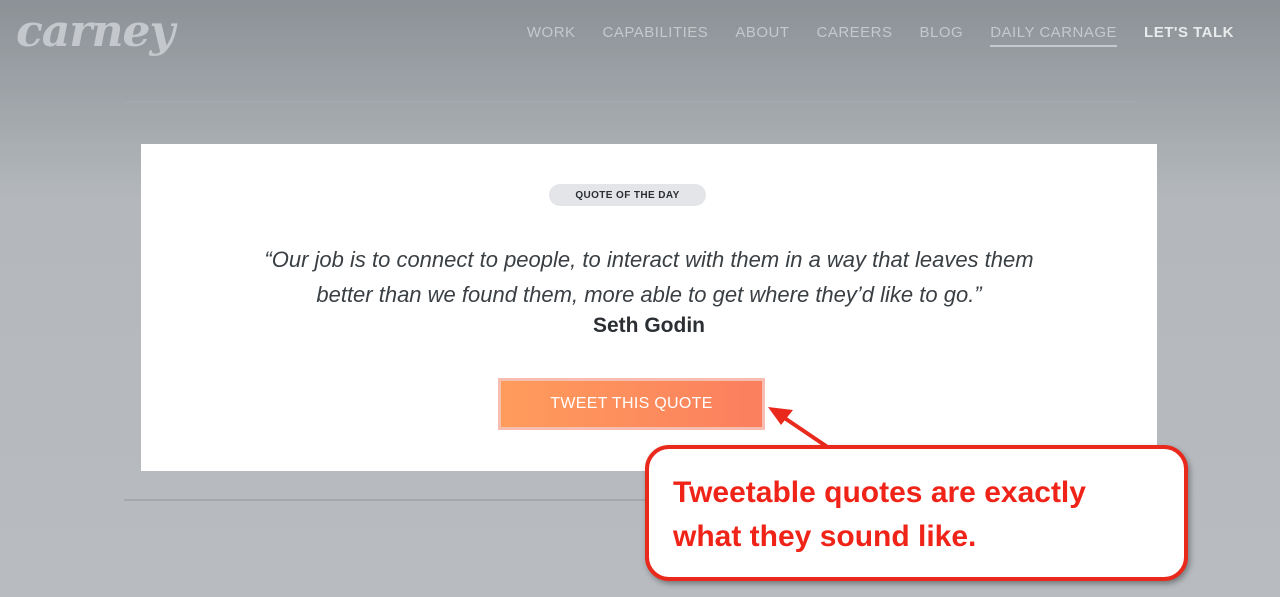 The width and height of the screenshot is (1280, 597). Describe the element at coordinates (879, 492) in the screenshot. I see `annotation-line-1: Tweetable quotes are exactly` at that location.